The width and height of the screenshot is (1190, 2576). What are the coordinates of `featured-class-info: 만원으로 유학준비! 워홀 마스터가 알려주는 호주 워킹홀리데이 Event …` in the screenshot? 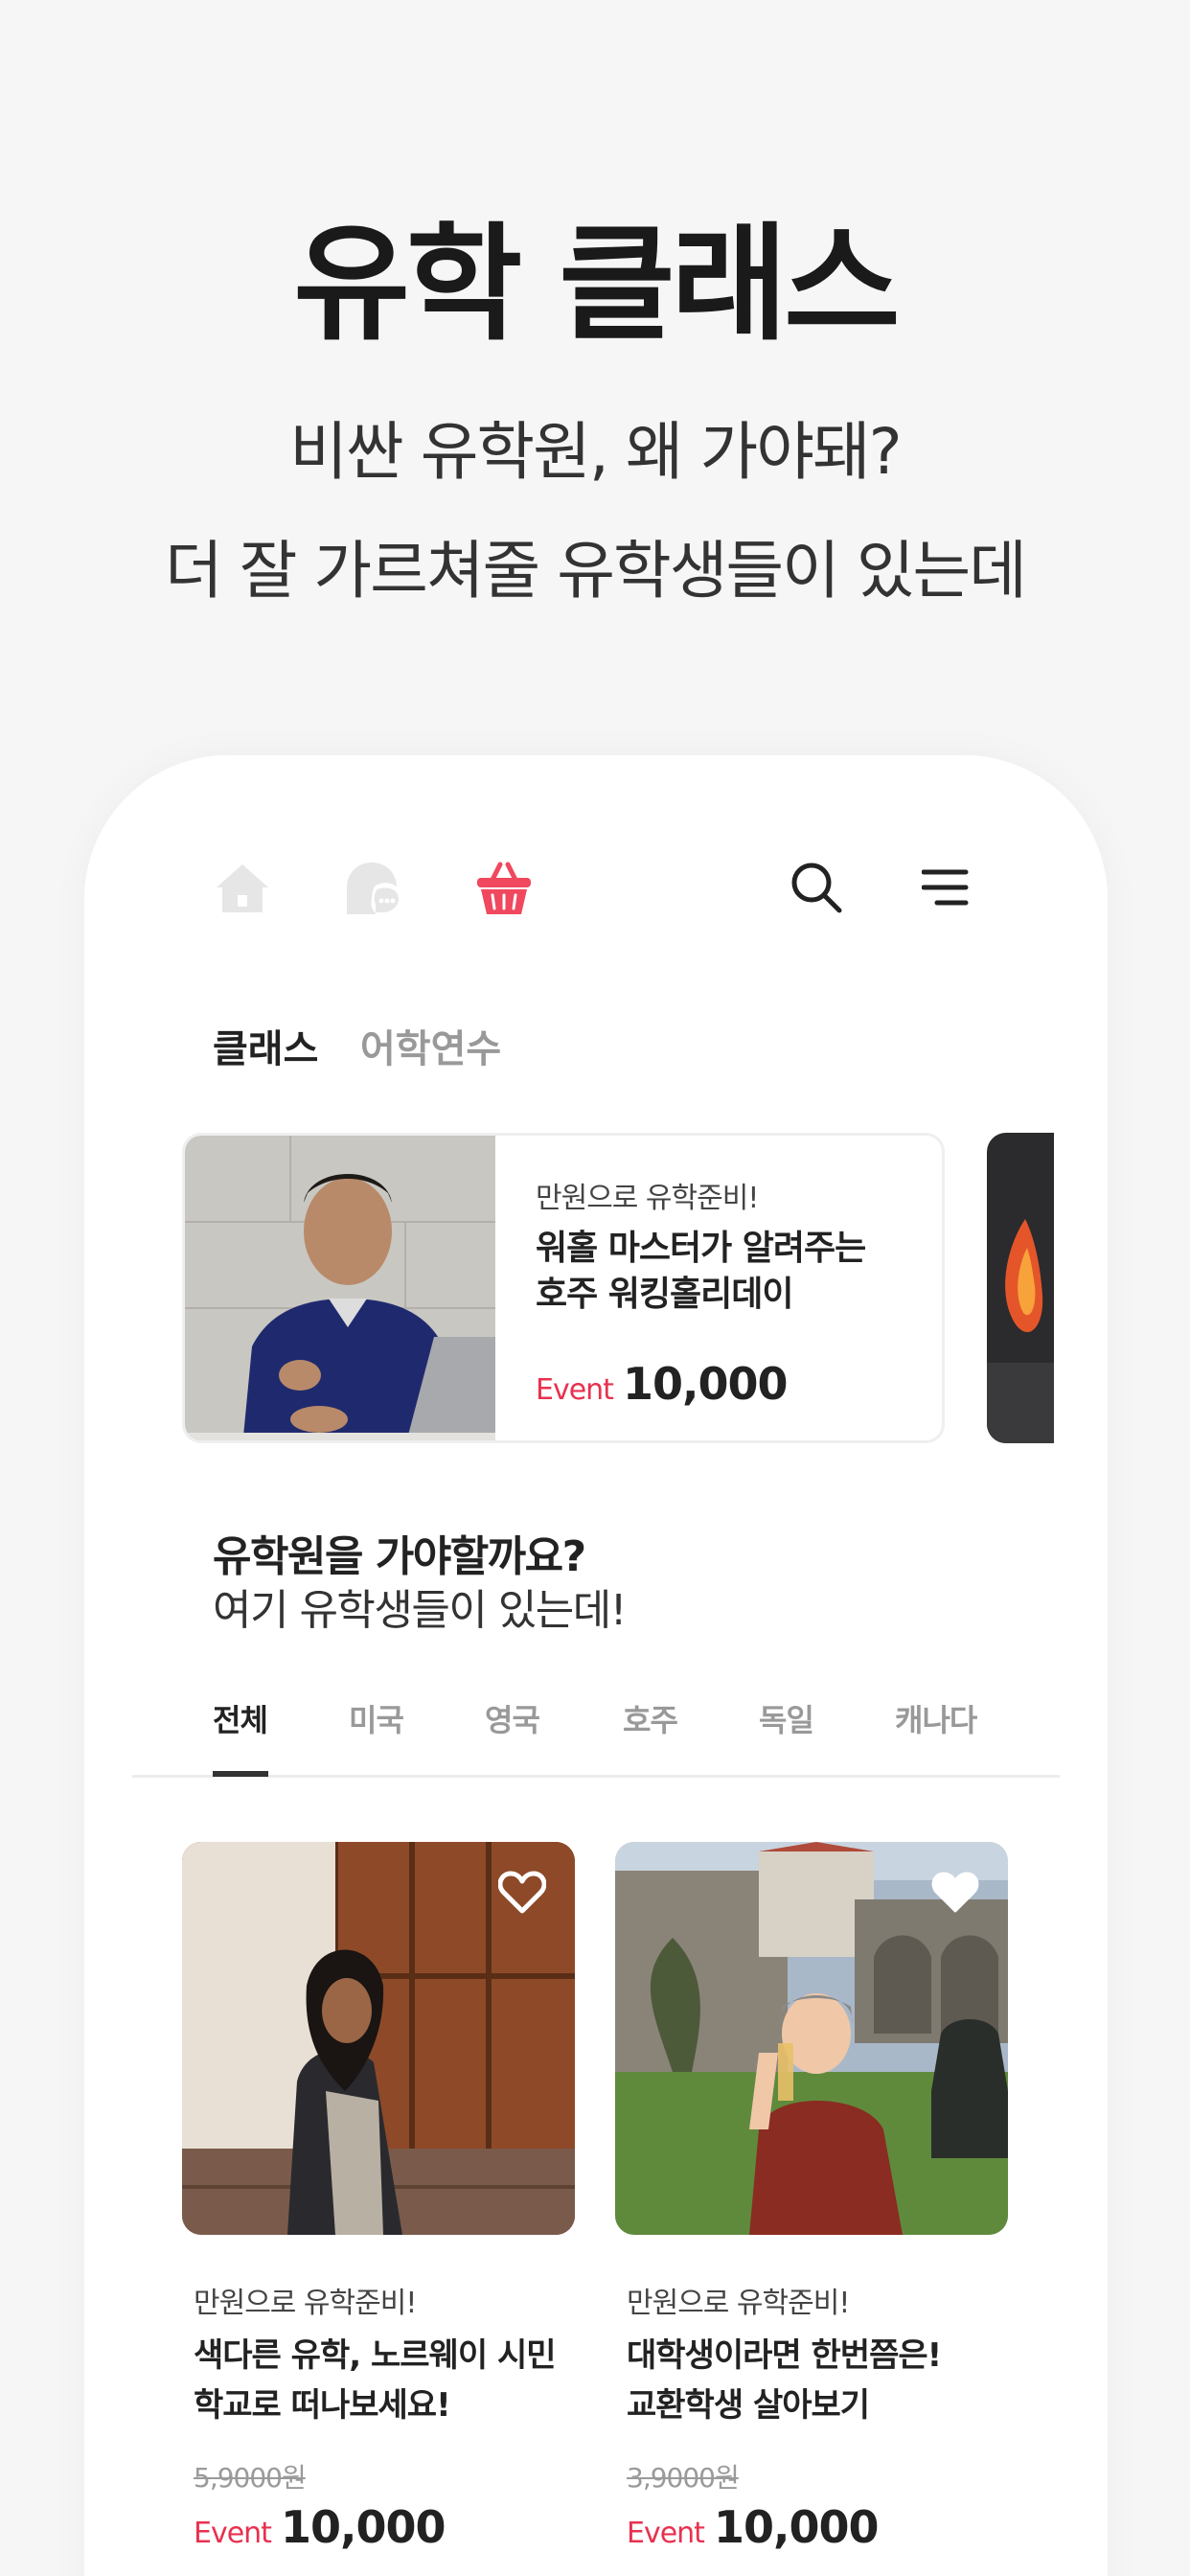 It's located at (728, 1292).